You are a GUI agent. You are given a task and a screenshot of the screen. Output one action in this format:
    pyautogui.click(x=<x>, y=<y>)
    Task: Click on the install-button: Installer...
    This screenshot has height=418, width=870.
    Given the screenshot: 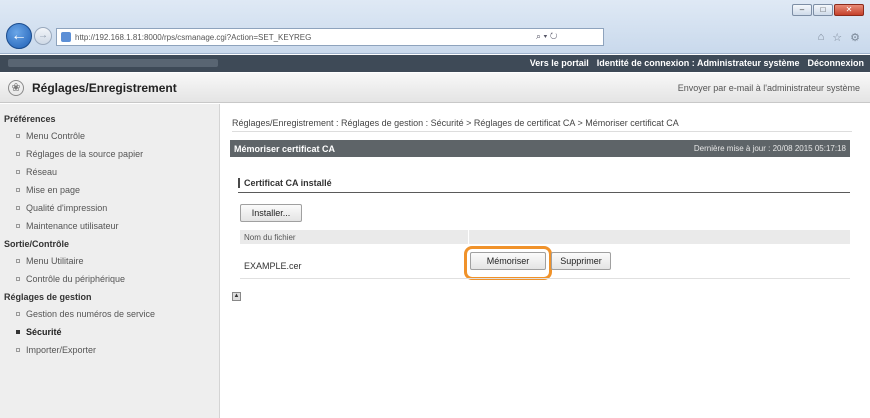 What is the action you would take?
    pyautogui.click(x=271, y=213)
    